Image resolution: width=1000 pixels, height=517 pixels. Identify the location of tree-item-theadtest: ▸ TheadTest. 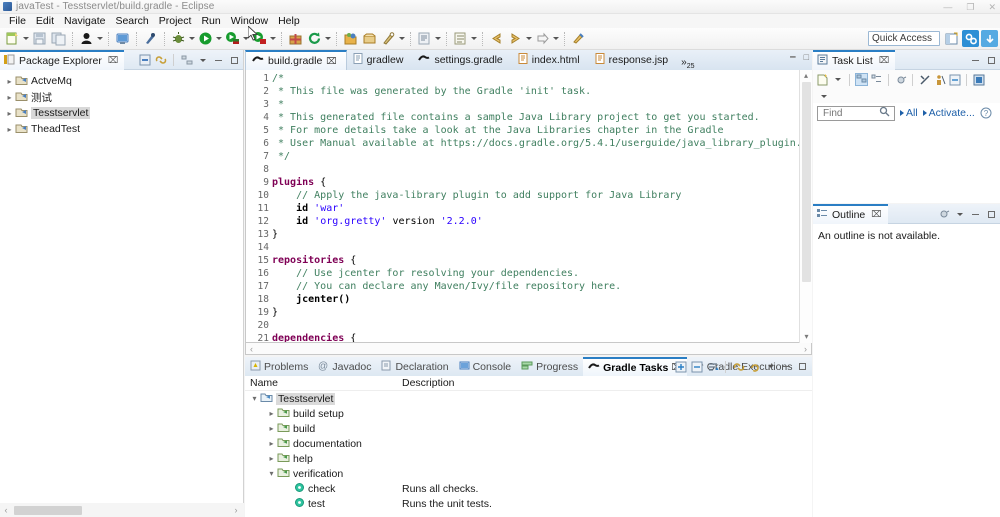
(121, 129).